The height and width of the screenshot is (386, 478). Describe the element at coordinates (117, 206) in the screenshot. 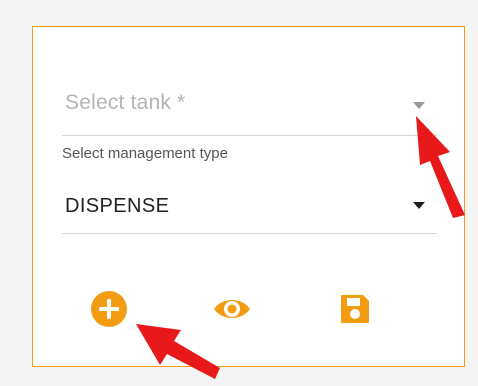

I see `management-type-value: DISPENSE` at that location.